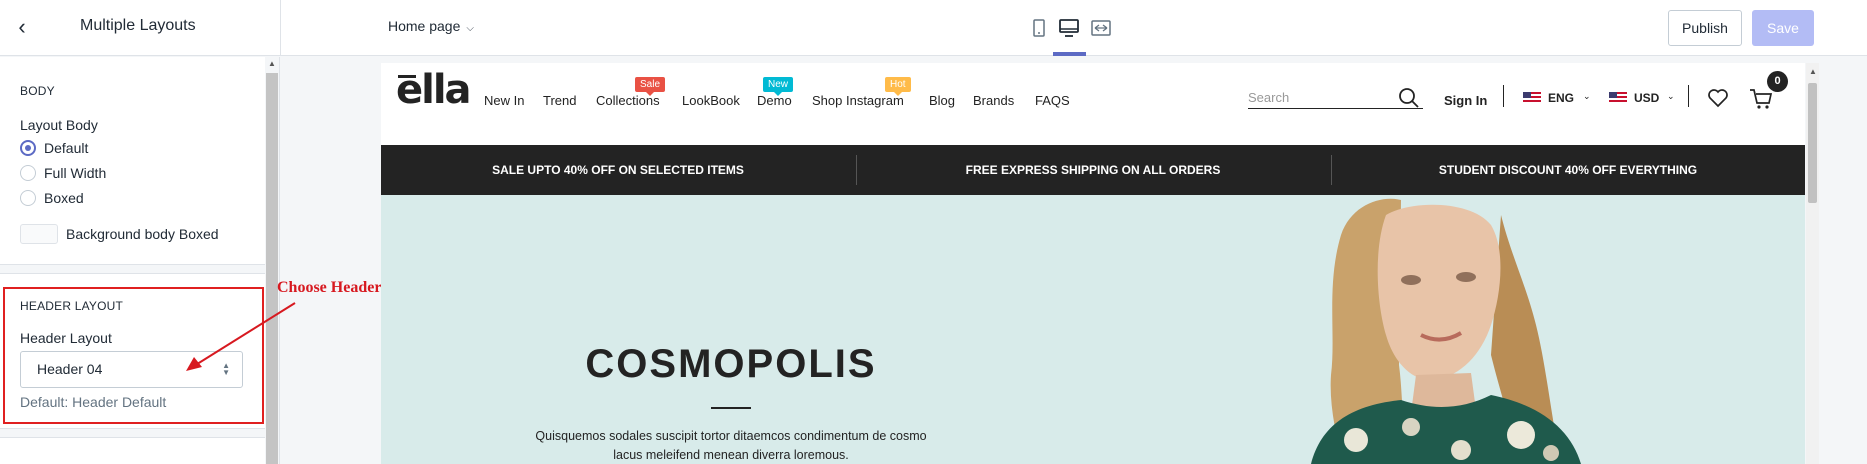 This screenshot has height=464, width=1867. What do you see at coordinates (138, 25) in the screenshot?
I see `panel-title: Multiple Layouts` at bounding box center [138, 25].